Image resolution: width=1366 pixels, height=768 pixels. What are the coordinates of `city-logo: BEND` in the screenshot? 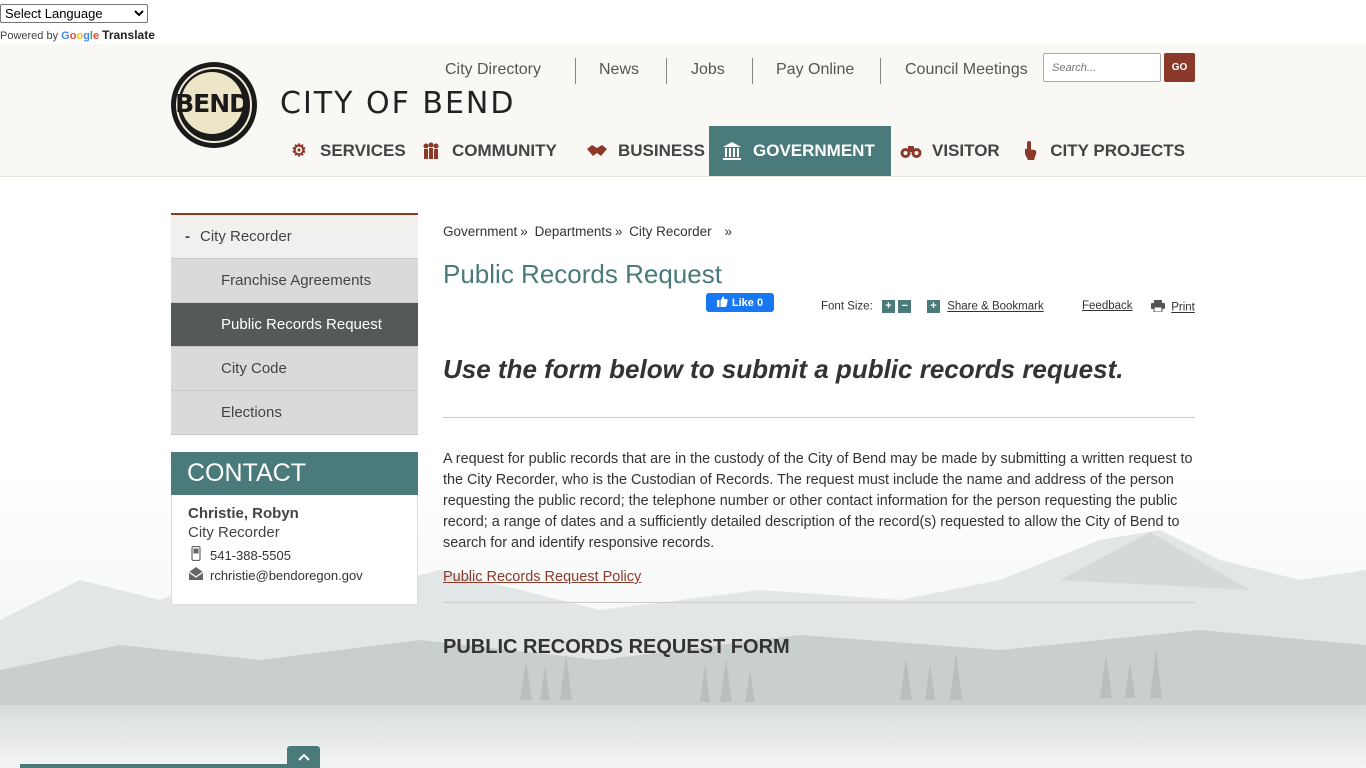 It's located at (214, 105).